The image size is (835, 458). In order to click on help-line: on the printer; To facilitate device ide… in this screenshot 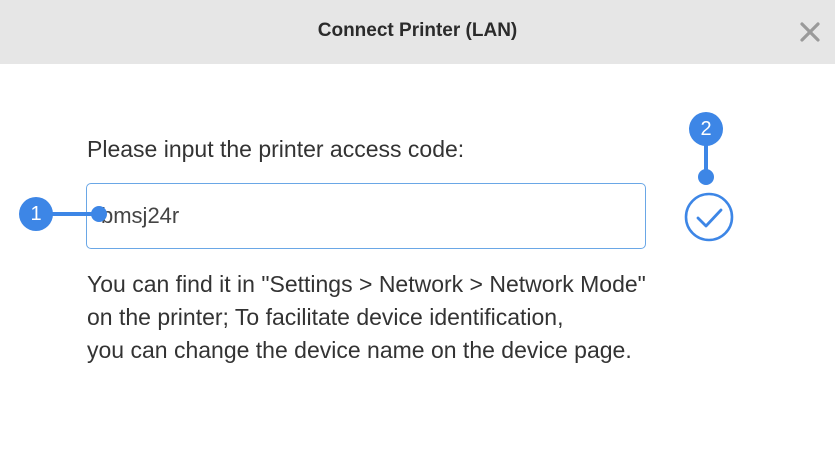, I will do `click(325, 317)`.